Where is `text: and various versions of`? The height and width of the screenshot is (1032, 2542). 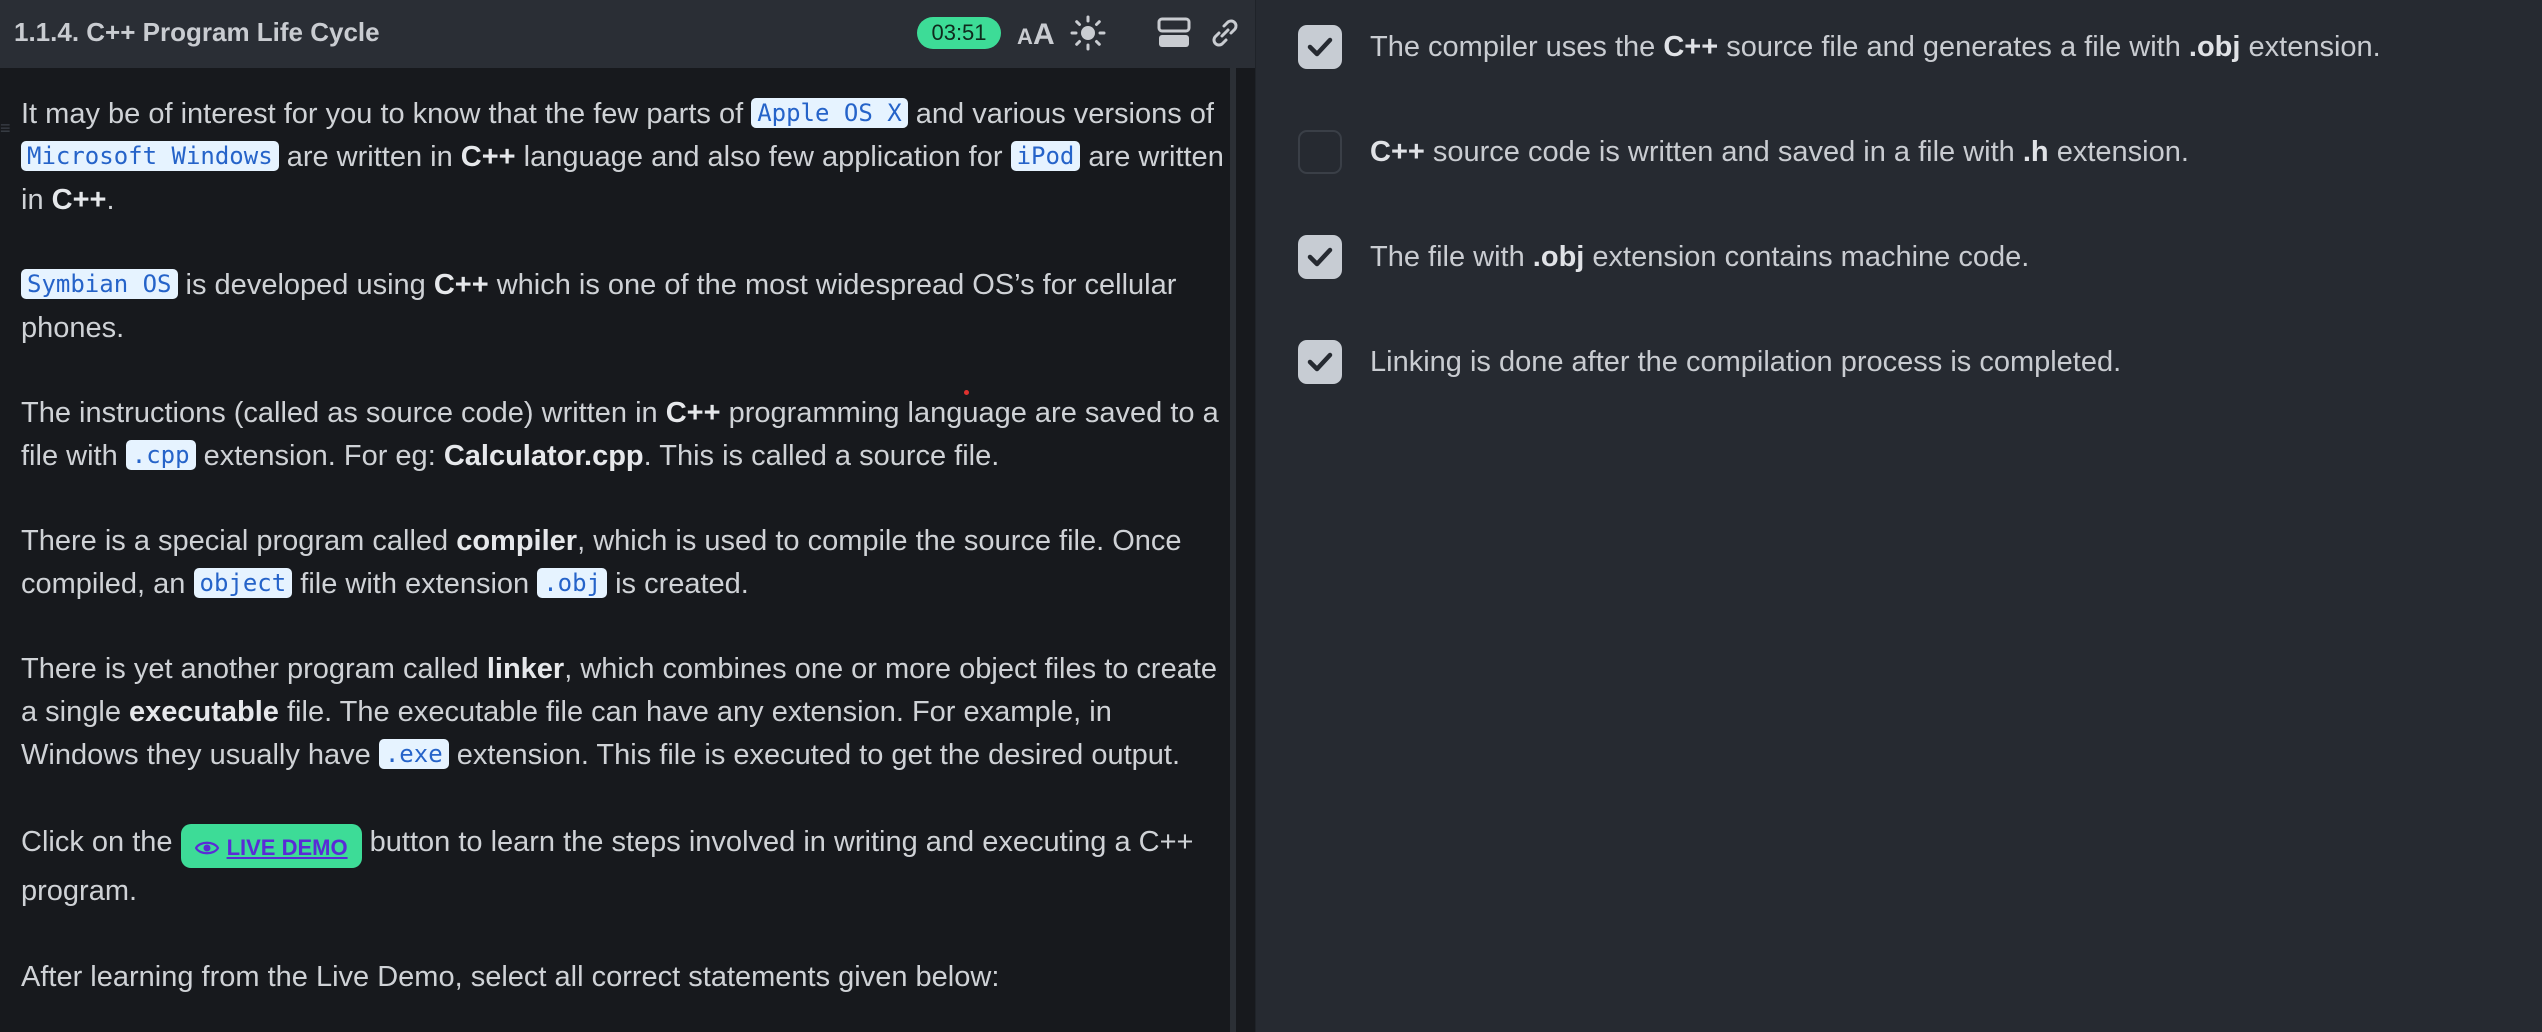 text: and various versions of is located at coordinates (1060, 114).